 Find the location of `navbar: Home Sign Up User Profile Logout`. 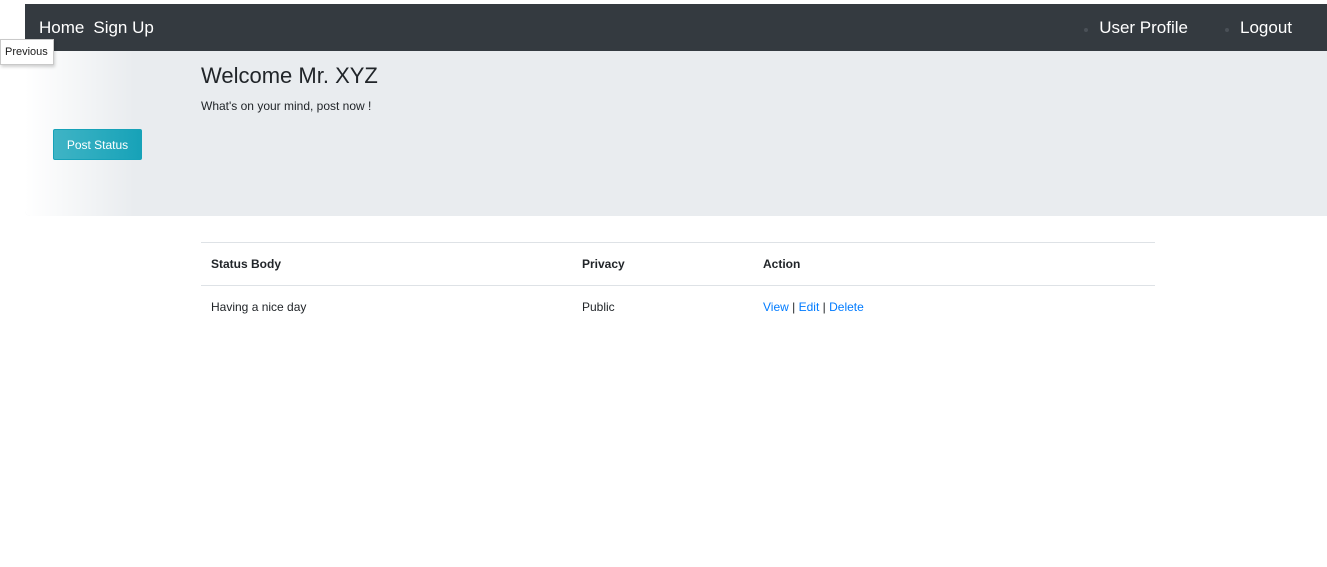

navbar: Home Sign Up User Profile Logout is located at coordinates (676, 27).